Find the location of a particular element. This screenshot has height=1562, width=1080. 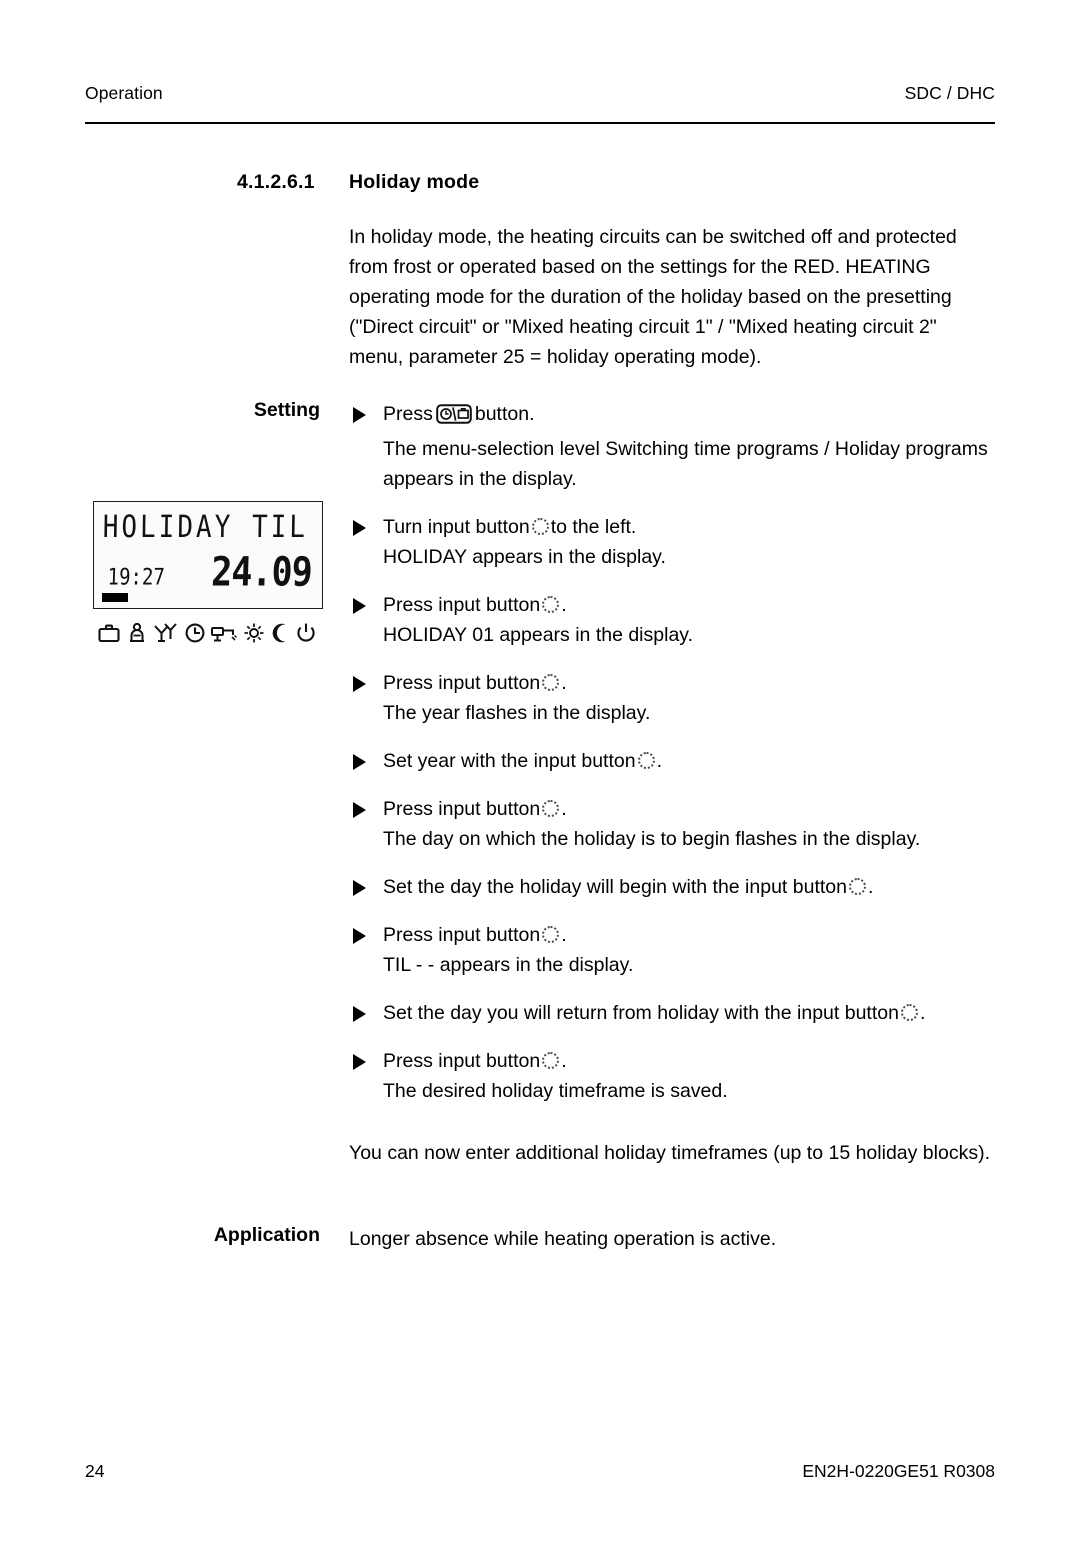

cocktail-glasses-icon is located at coordinates (166, 633).